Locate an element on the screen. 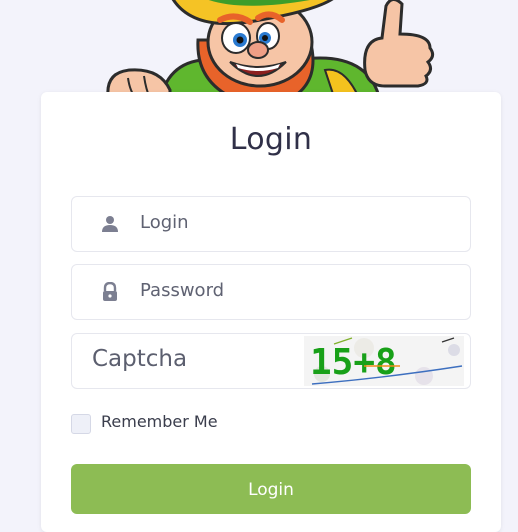 This screenshot has width=518, height=532. captcha-field: Captcha 15+8 is located at coordinates (271, 361).